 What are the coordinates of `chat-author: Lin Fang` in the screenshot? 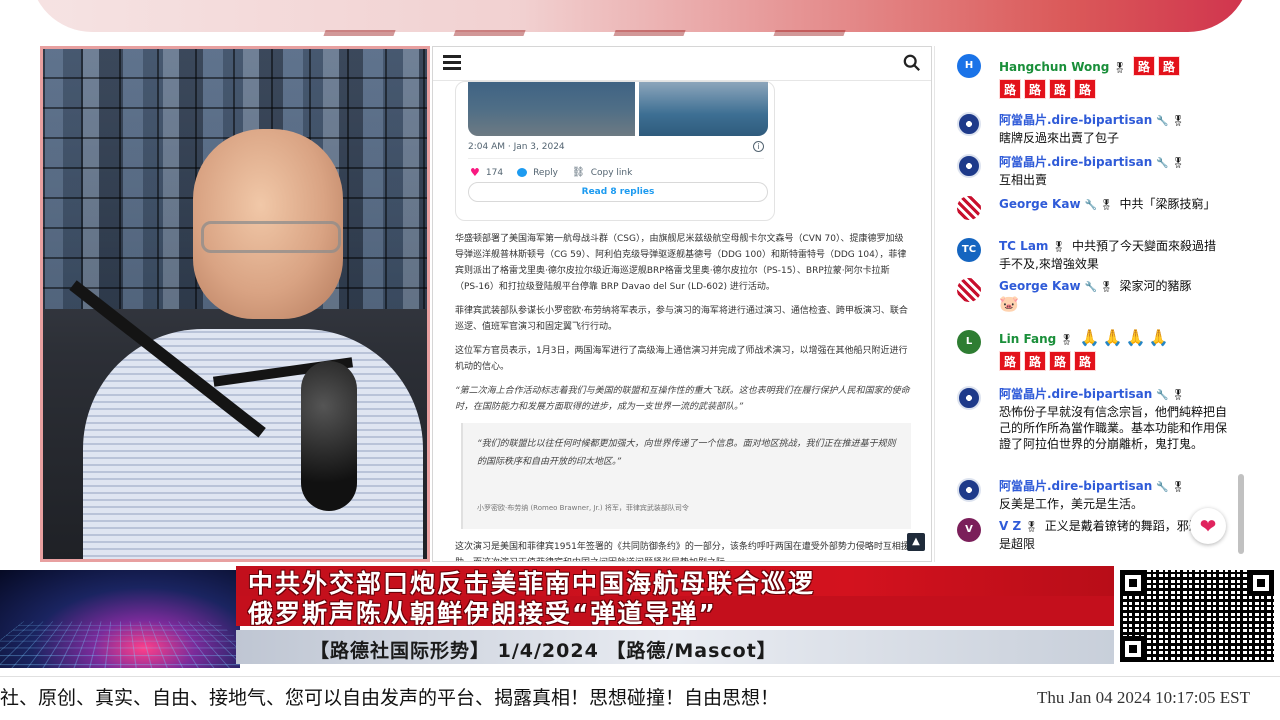 It's located at (1027, 339).